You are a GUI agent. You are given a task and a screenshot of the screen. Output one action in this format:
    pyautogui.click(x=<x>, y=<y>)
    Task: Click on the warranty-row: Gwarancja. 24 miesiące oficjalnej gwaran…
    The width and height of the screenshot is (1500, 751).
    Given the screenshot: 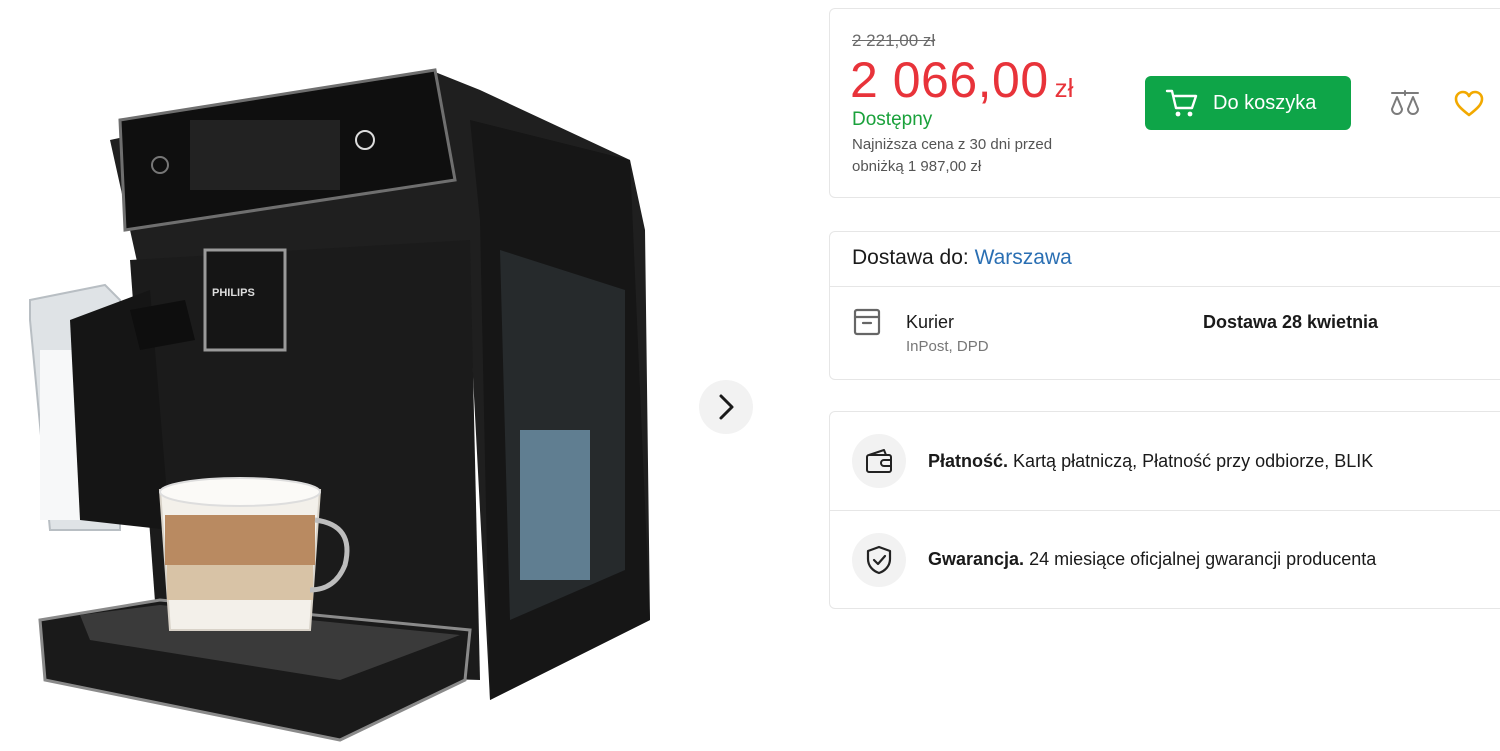 What is the action you would take?
    pyautogui.click(x=1165, y=559)
    